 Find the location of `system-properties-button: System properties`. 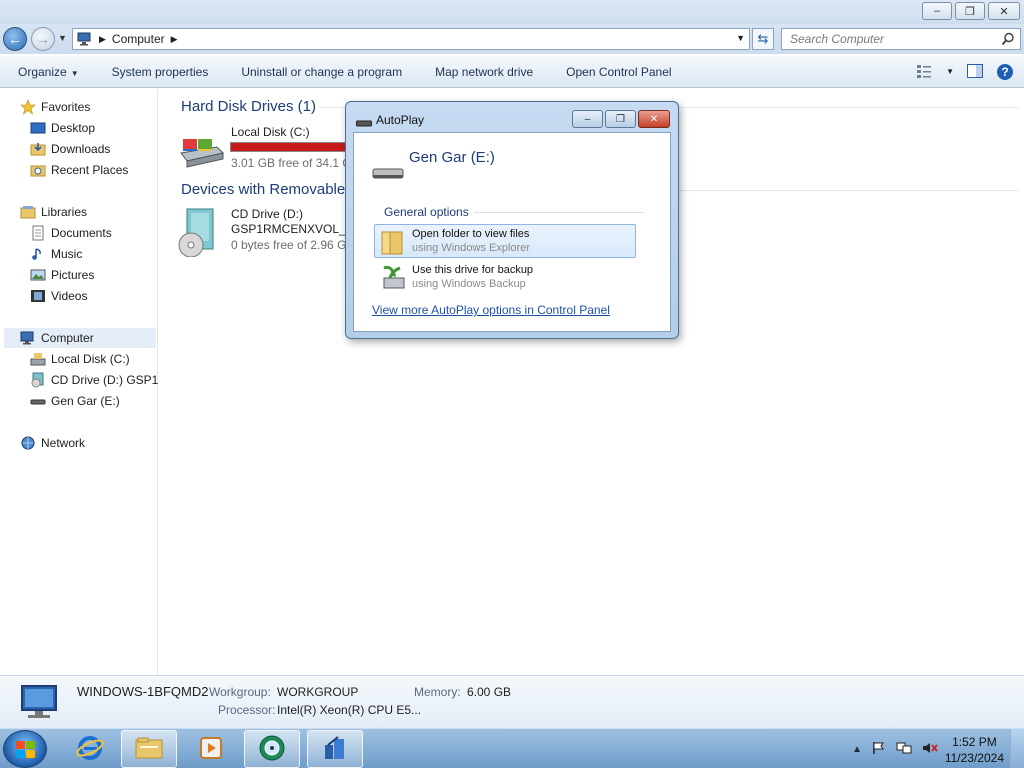

system-properties-button: System properties is located at coordinates (159, 72).